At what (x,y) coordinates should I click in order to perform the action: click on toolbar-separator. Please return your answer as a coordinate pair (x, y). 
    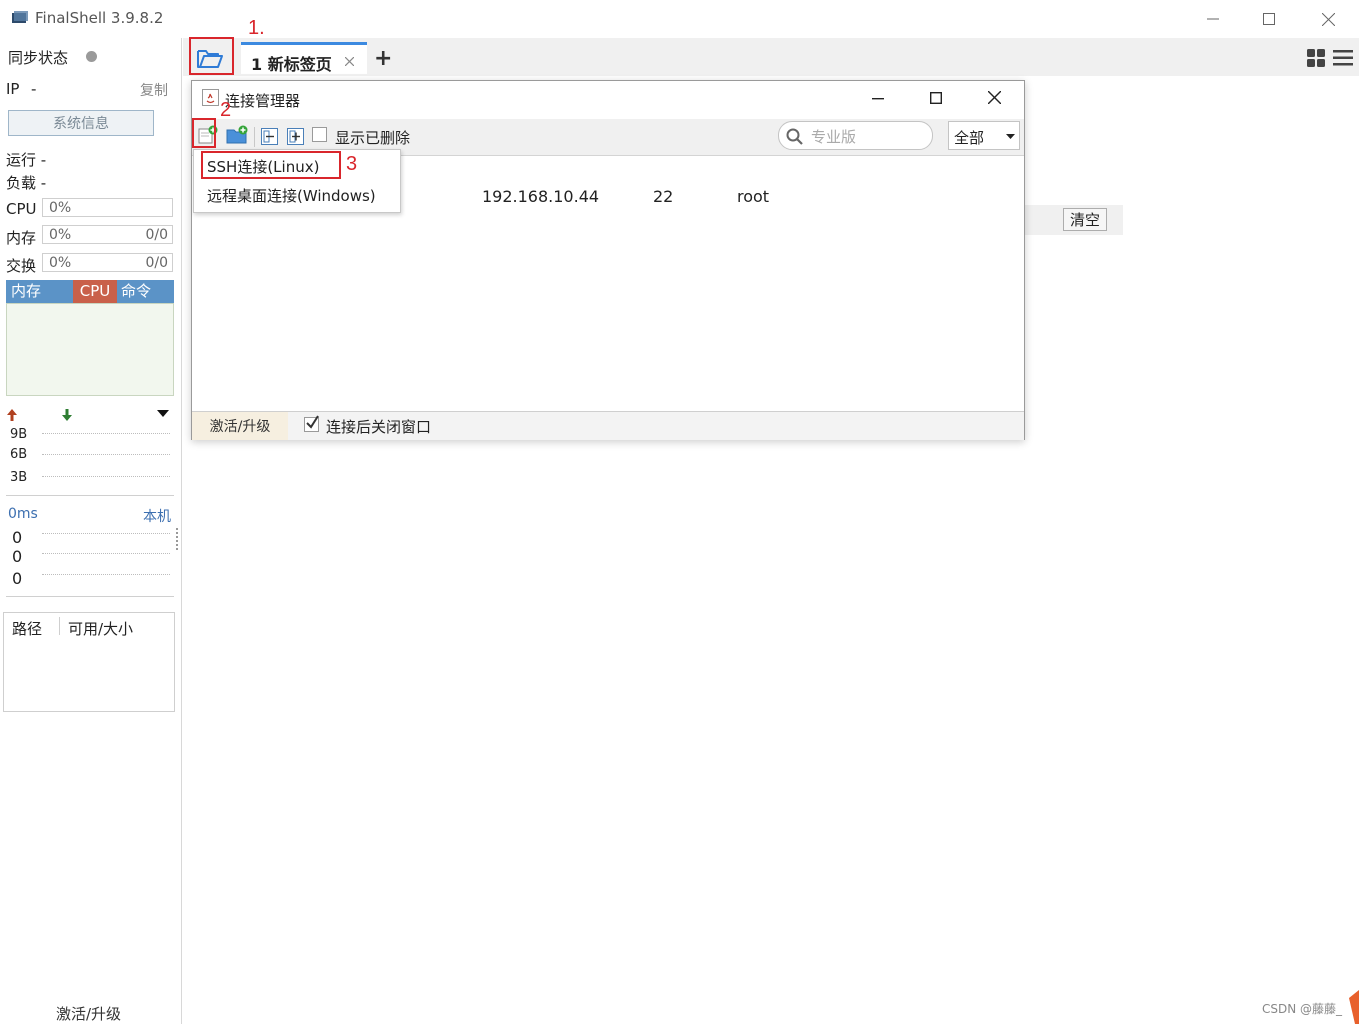
    Looking at the image, I should click on (254, 137).